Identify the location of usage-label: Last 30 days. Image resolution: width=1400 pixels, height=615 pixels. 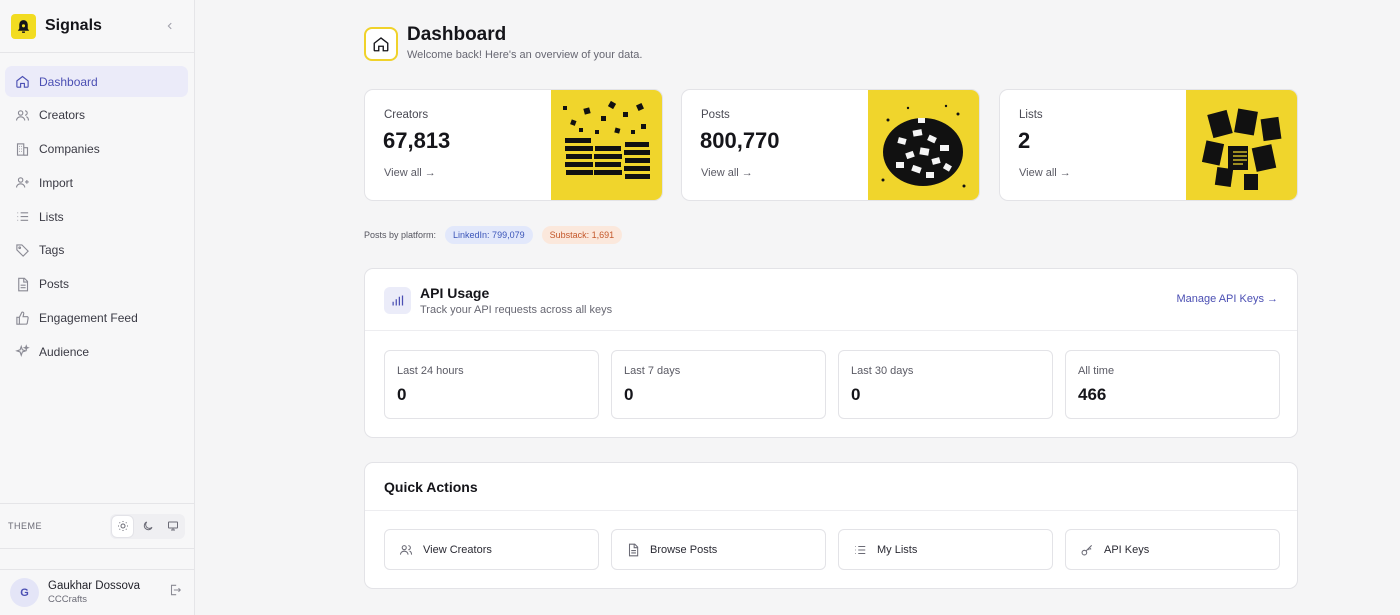
(882, 371).